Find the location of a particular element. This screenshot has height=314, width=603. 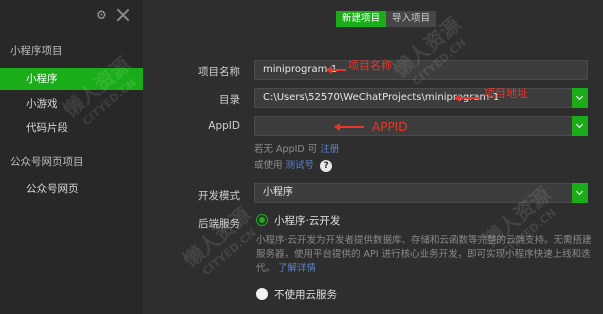

annotation-arrow-name is located at coordinates (336, 70).